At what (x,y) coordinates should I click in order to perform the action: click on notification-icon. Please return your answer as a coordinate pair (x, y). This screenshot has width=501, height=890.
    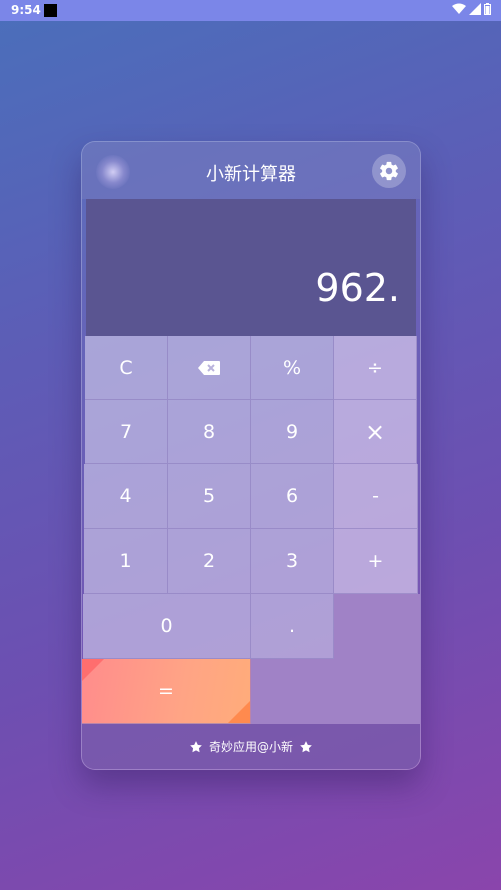
    Looking at the image, I should click on (50, 10).